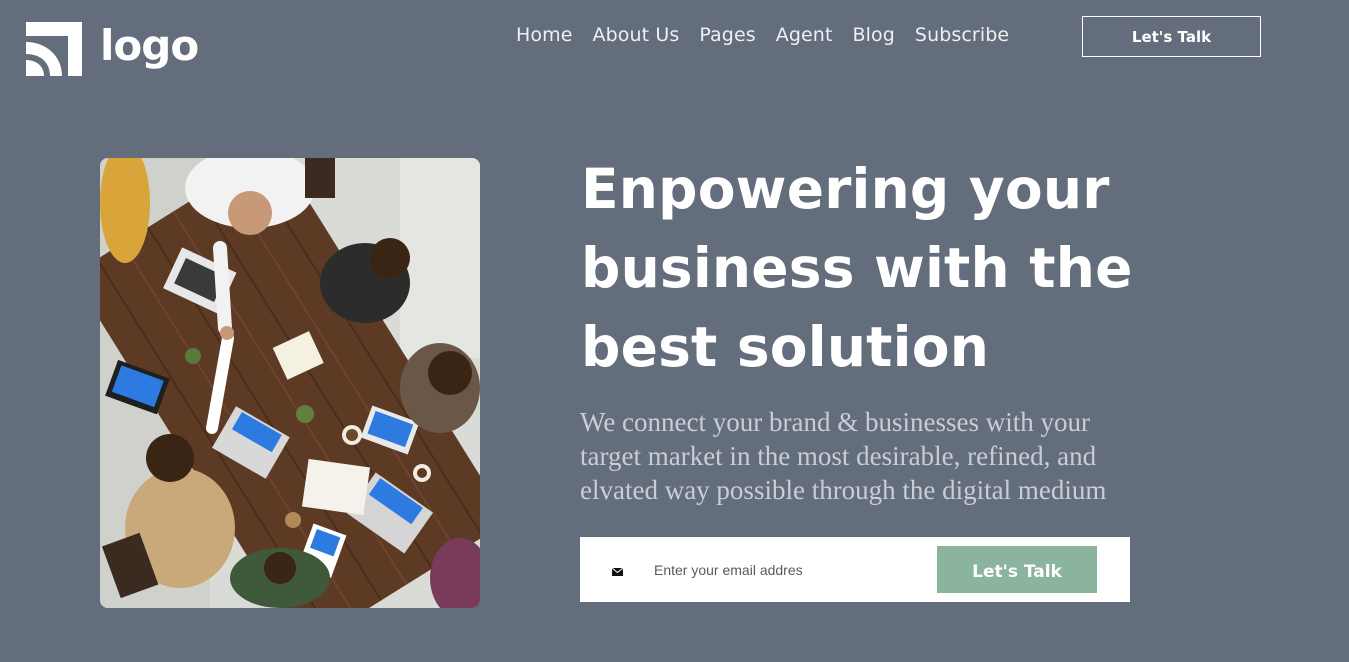 The width and height of the screenshot is (1349, 662). I want to click on nav-pages: Pages, so click(727, 35).